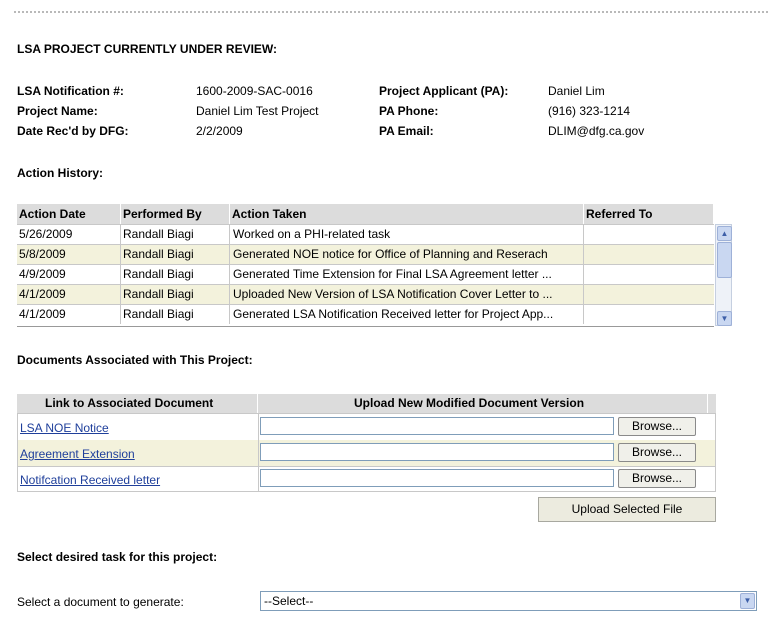 The image size is (769, 635). What do you see at coordinates (64, 428) in the screenshot?
I see `document-link-noe-notice: LSA NOE Notice` at bounding box center [64, 428].